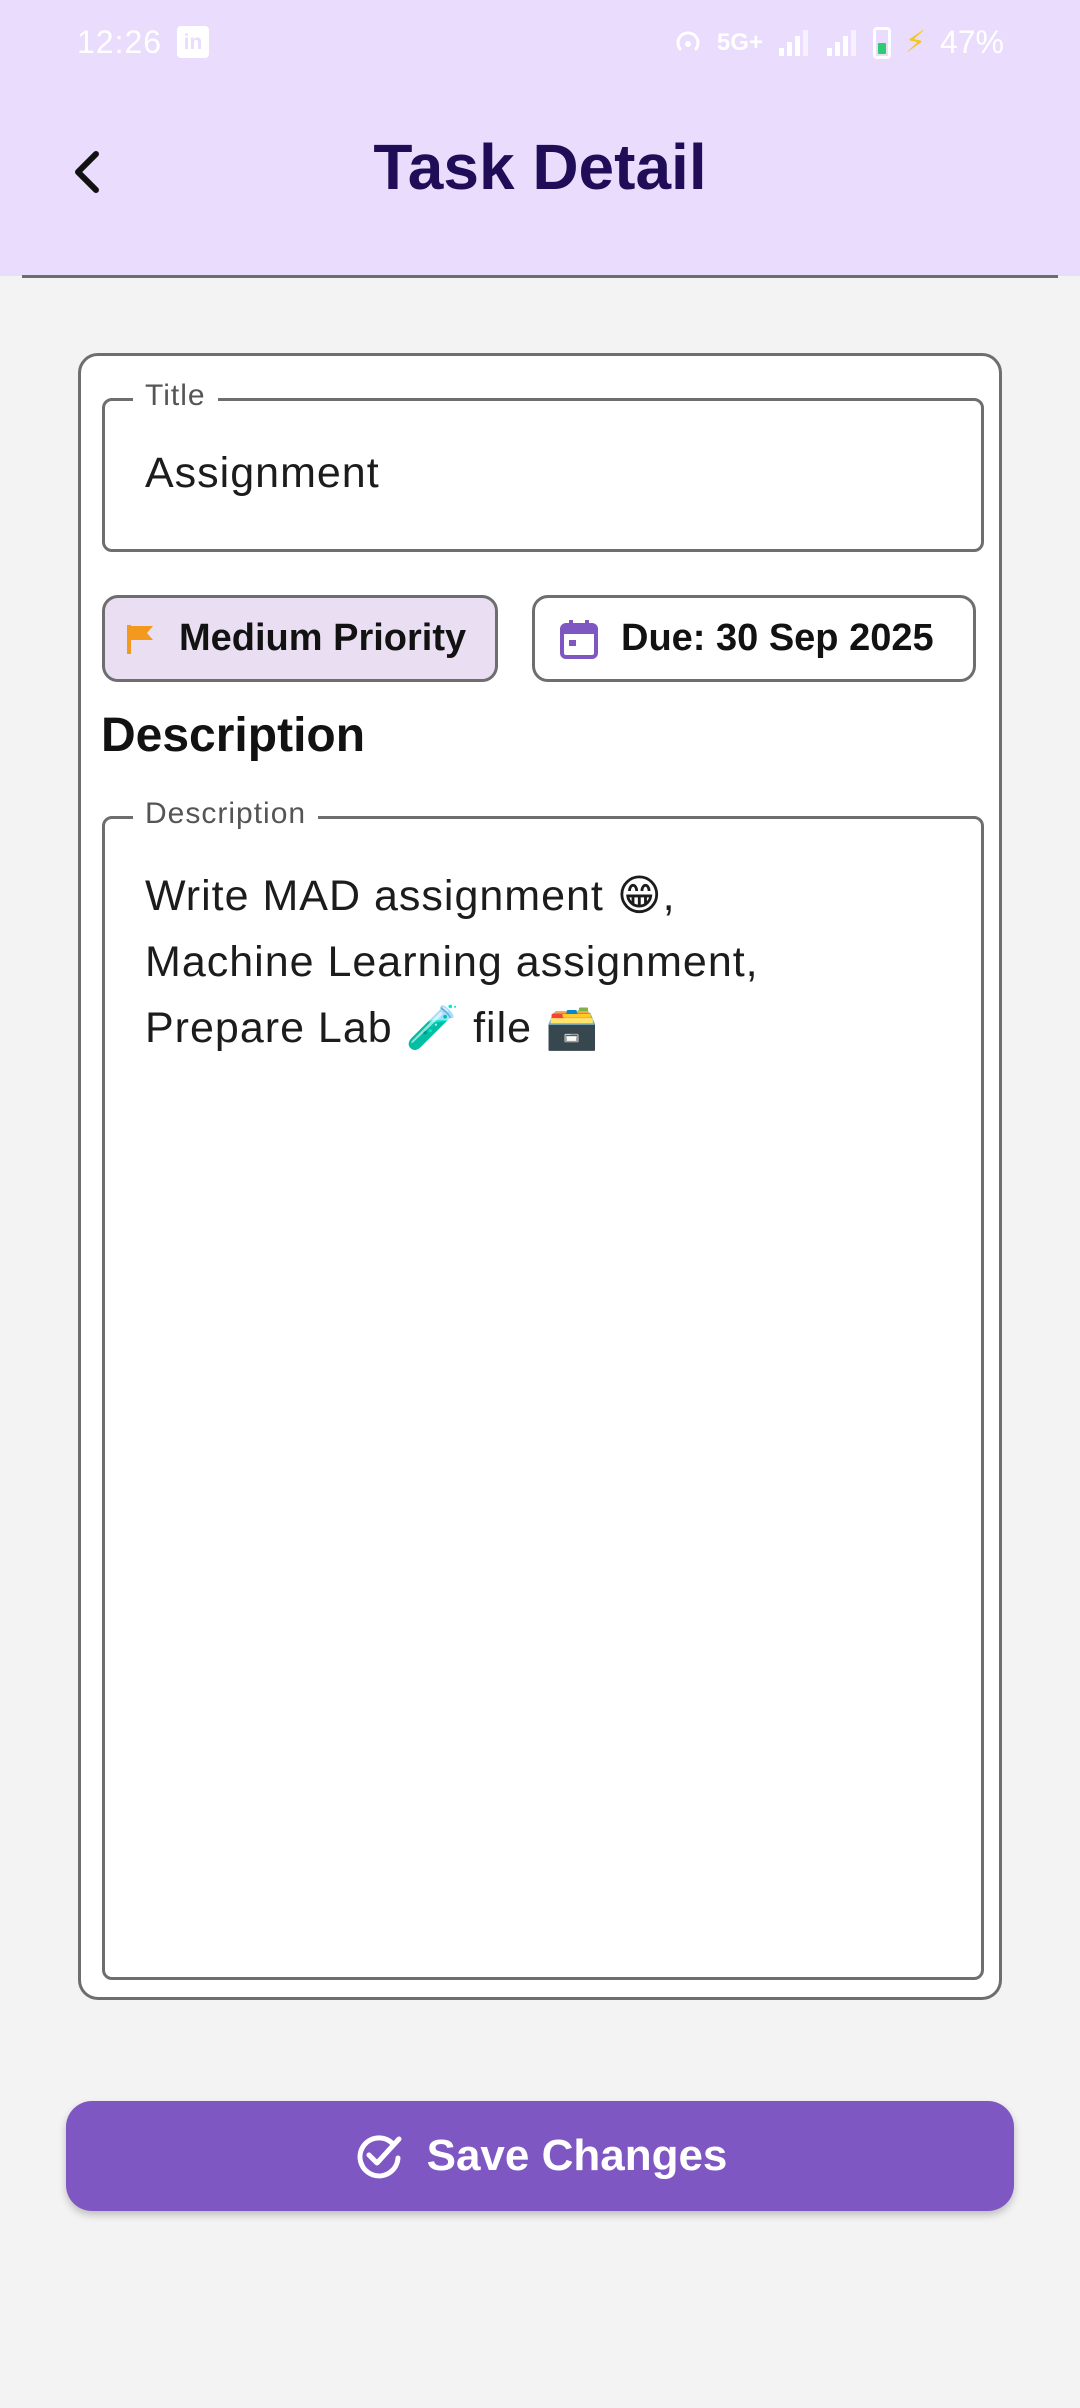 The image size is (1080, 2408). I want to click on flag-icon, so click(140, 639).